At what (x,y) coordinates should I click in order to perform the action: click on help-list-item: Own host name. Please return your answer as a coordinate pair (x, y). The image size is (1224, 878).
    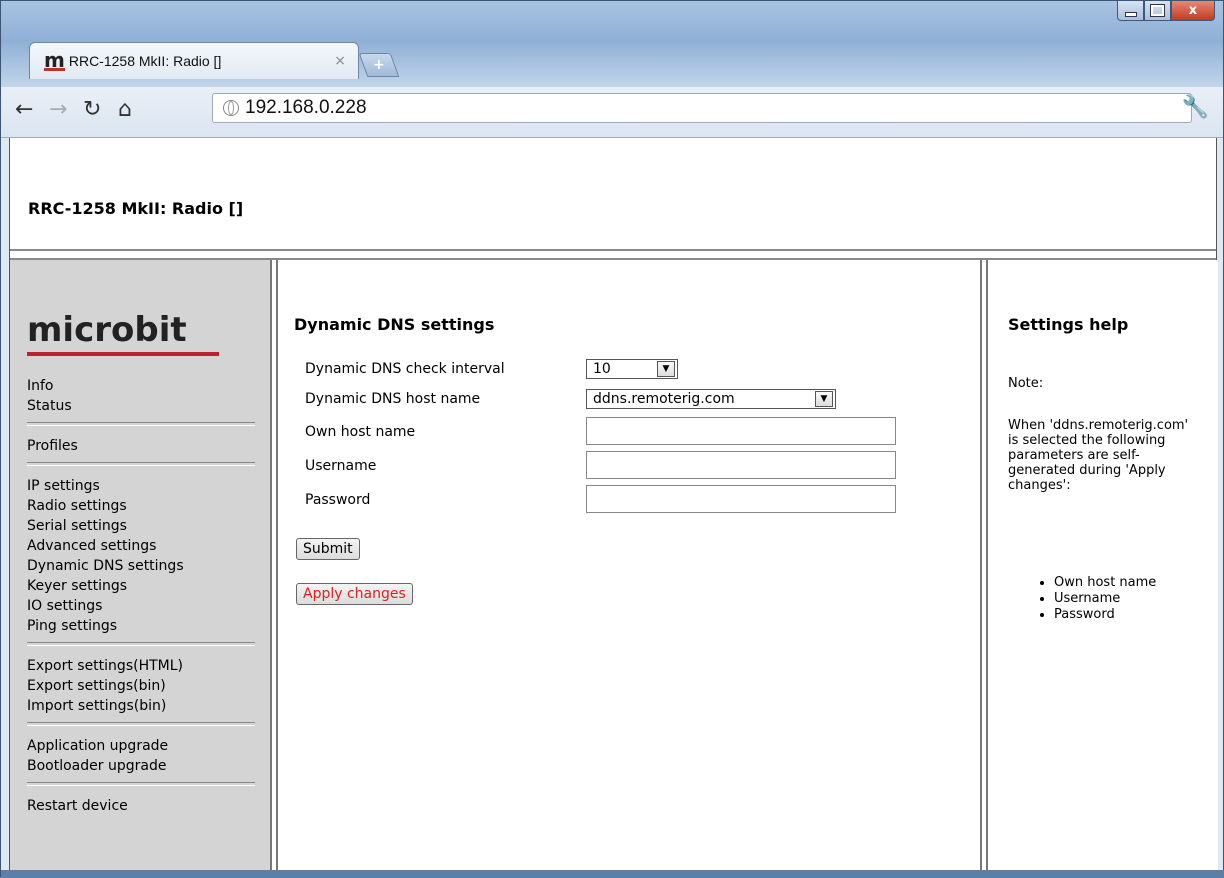
    Looking at the image, I should click on (1124, 583).